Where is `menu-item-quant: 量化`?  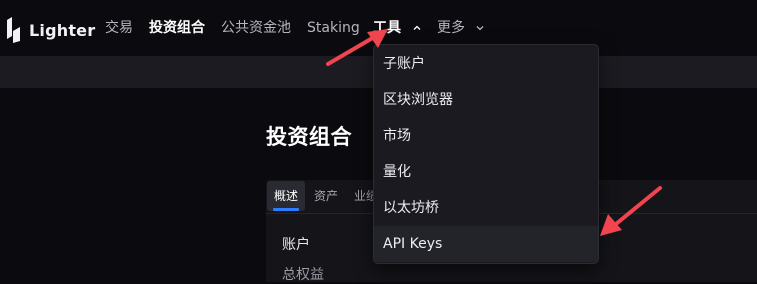 menu-item-quant: 量化 is located at coordinates (486, 172).